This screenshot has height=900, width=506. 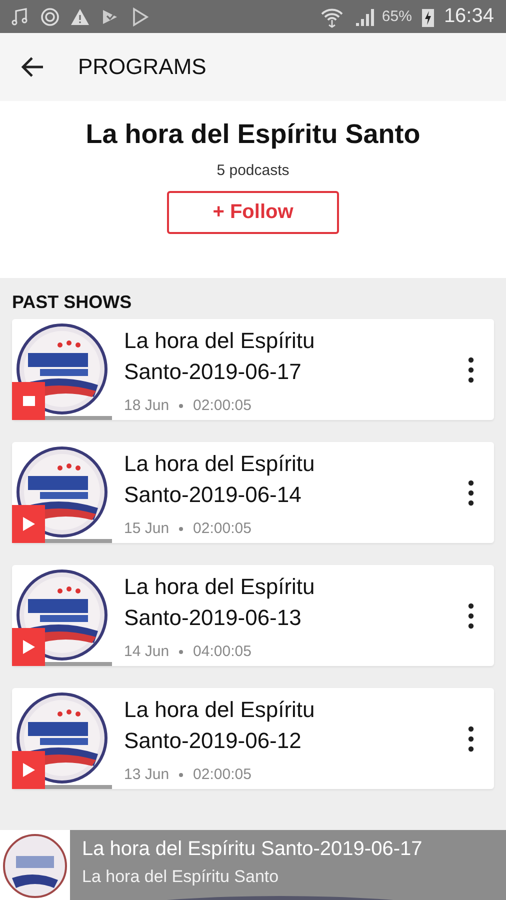 I want to click on episode-card: La hora del Espíritu Santo-2019-06-14 15 Jun 02:00:05, so click(x=253, y=492).